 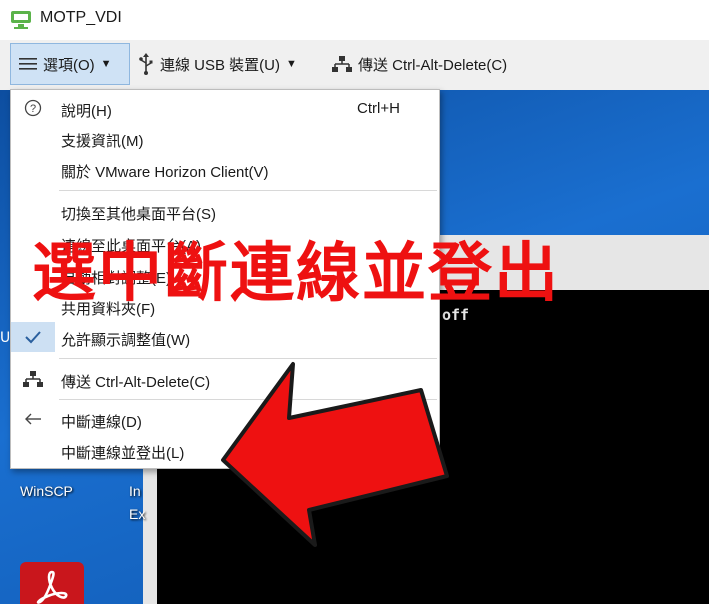 I want to click on title-bar: MOTP_VDI, so click(x=354, y=20).